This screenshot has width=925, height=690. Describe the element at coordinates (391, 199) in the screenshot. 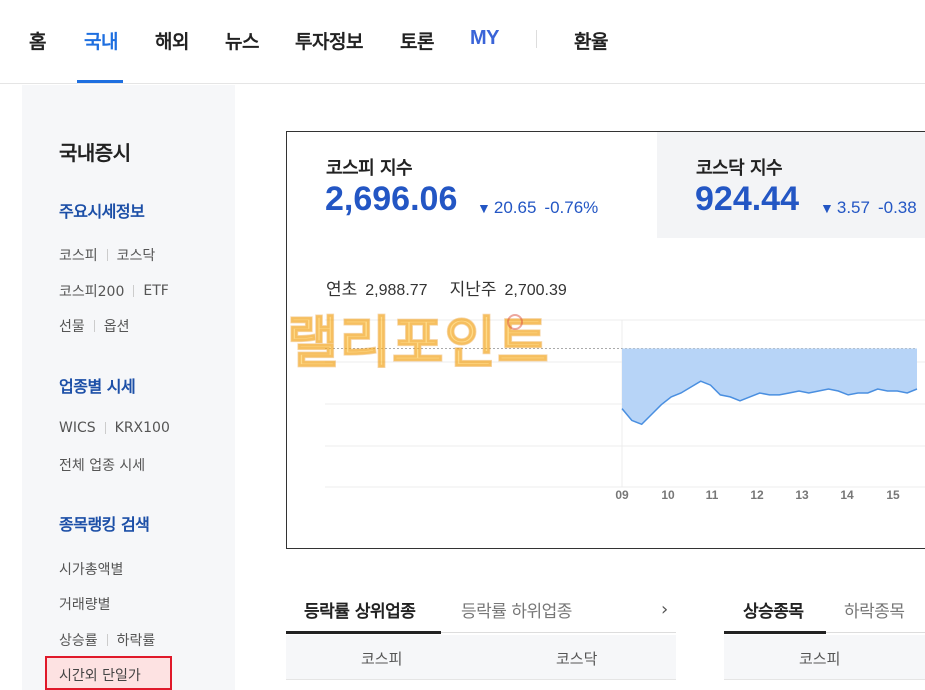

I see `kospi-value: 2,696.06` at that location.